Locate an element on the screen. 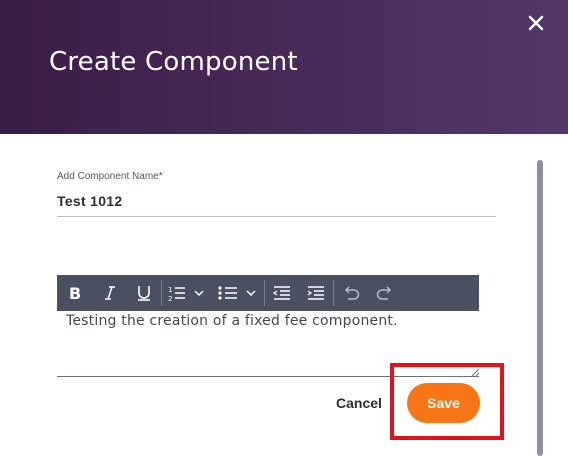  redo-button is located at coordinates (385, 293).